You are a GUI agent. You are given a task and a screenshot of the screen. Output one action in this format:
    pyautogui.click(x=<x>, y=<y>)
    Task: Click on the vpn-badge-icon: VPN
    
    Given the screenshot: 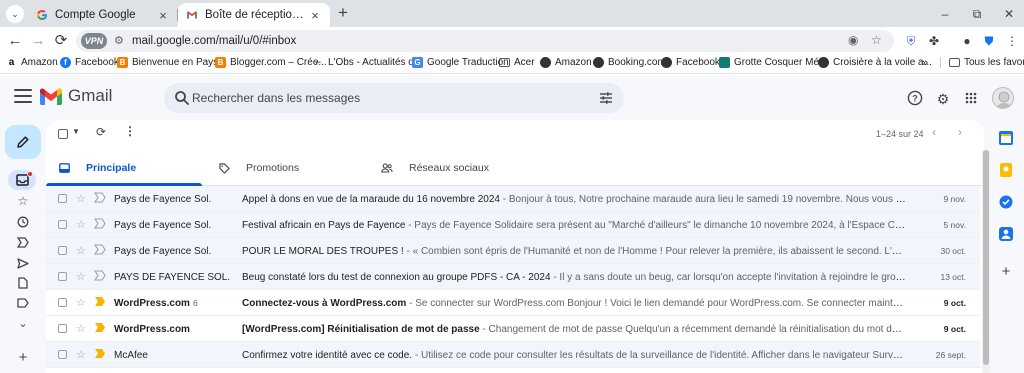 What is the action you would take?
    pyautogui.click(x=94, y=41)
    